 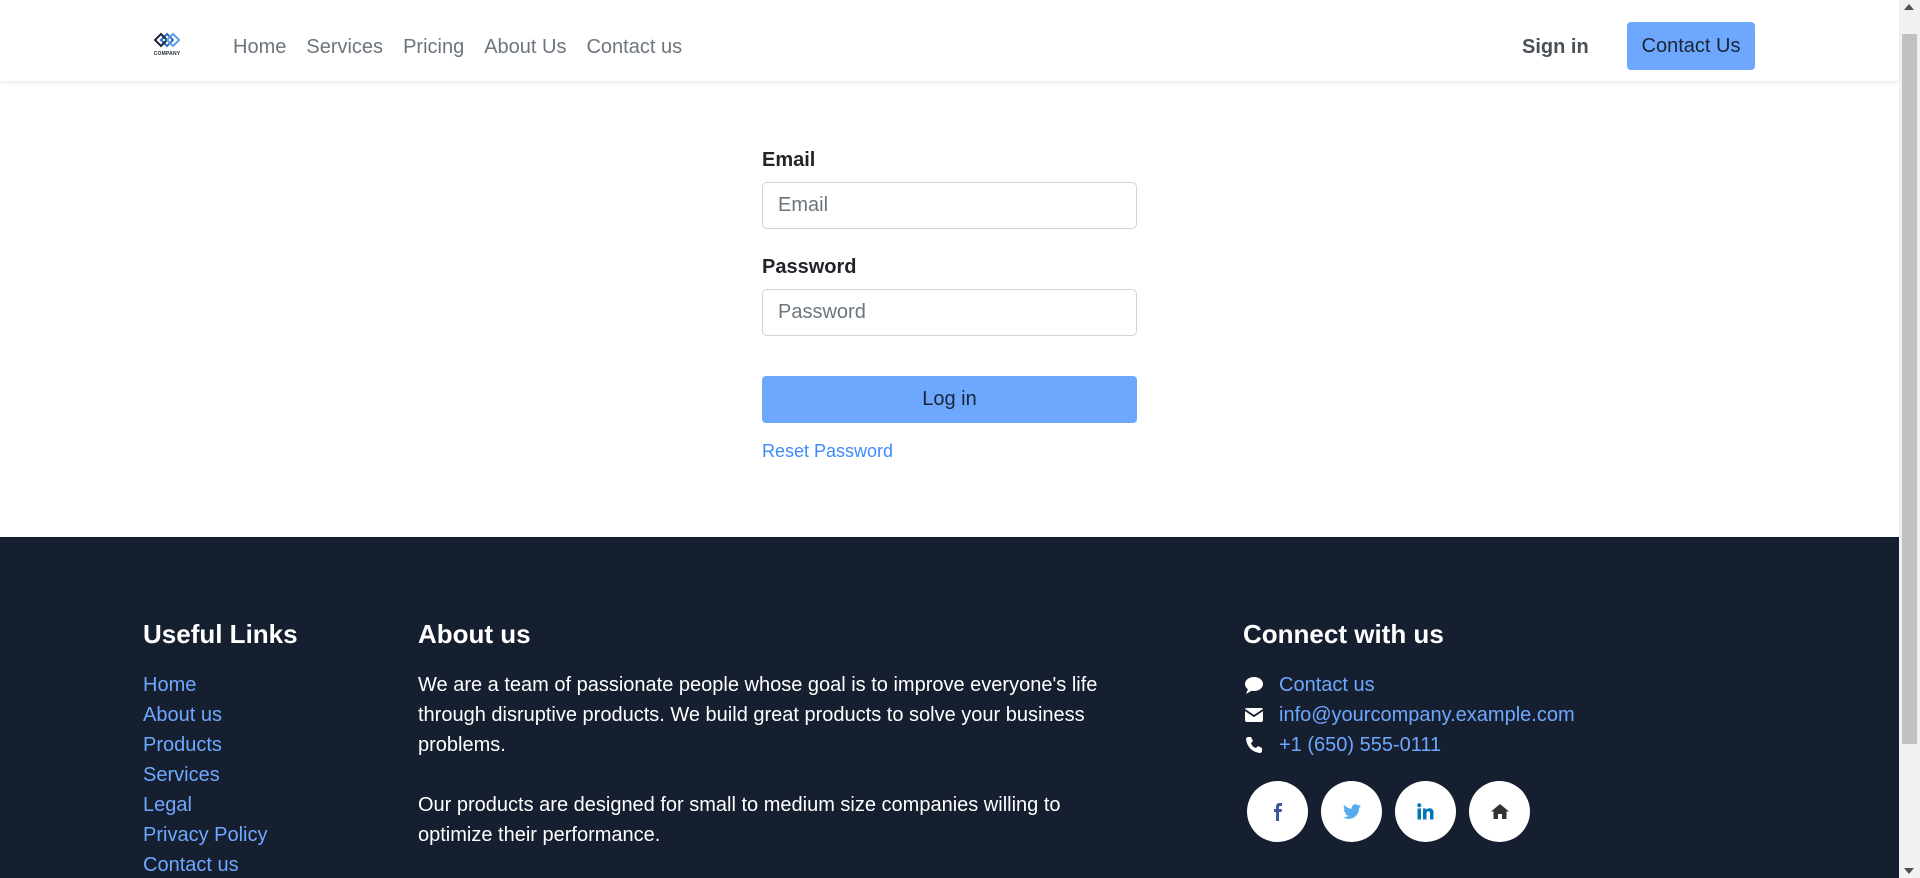 What do you see at coordinates (1343, 634) in the screenshot?
I see `connect-heading: Connect with us` at bounding box center [1343, 634].